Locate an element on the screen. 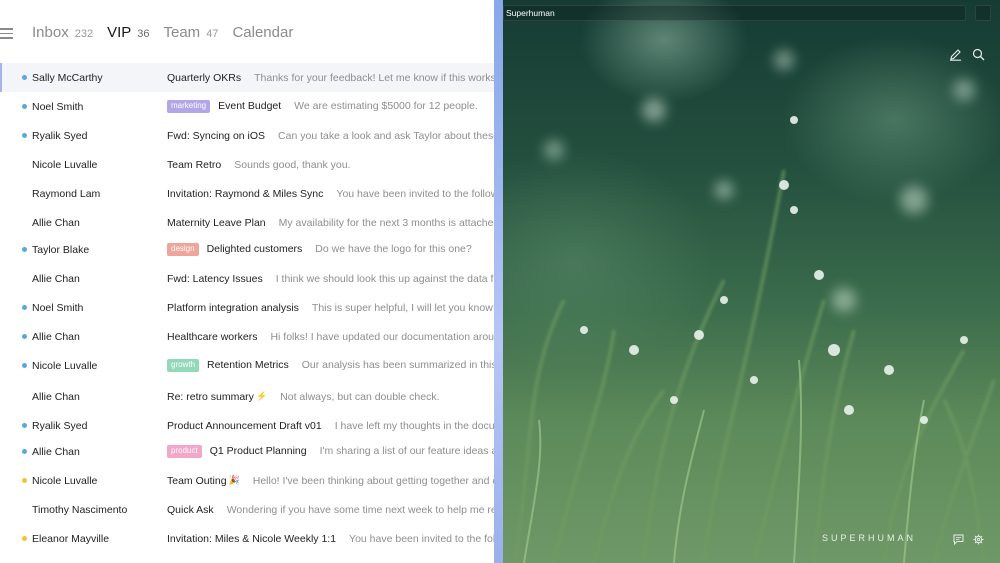 This screenshot has height=563, width=1000. email-sender: Raymond Lam is located at coordinates (66, 193).